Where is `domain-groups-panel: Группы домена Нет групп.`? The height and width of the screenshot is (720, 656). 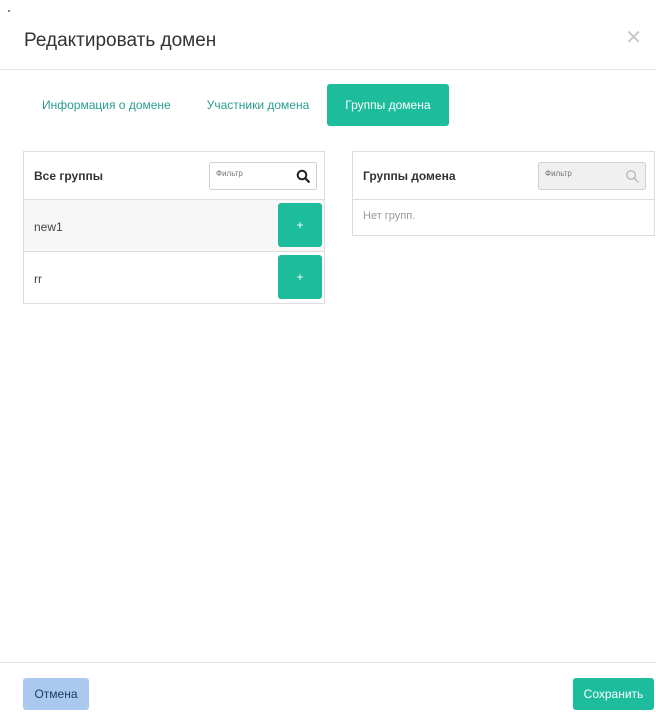 domain-groups-panel: Группы домена Нет групп. is located at coordinates (503, 193).